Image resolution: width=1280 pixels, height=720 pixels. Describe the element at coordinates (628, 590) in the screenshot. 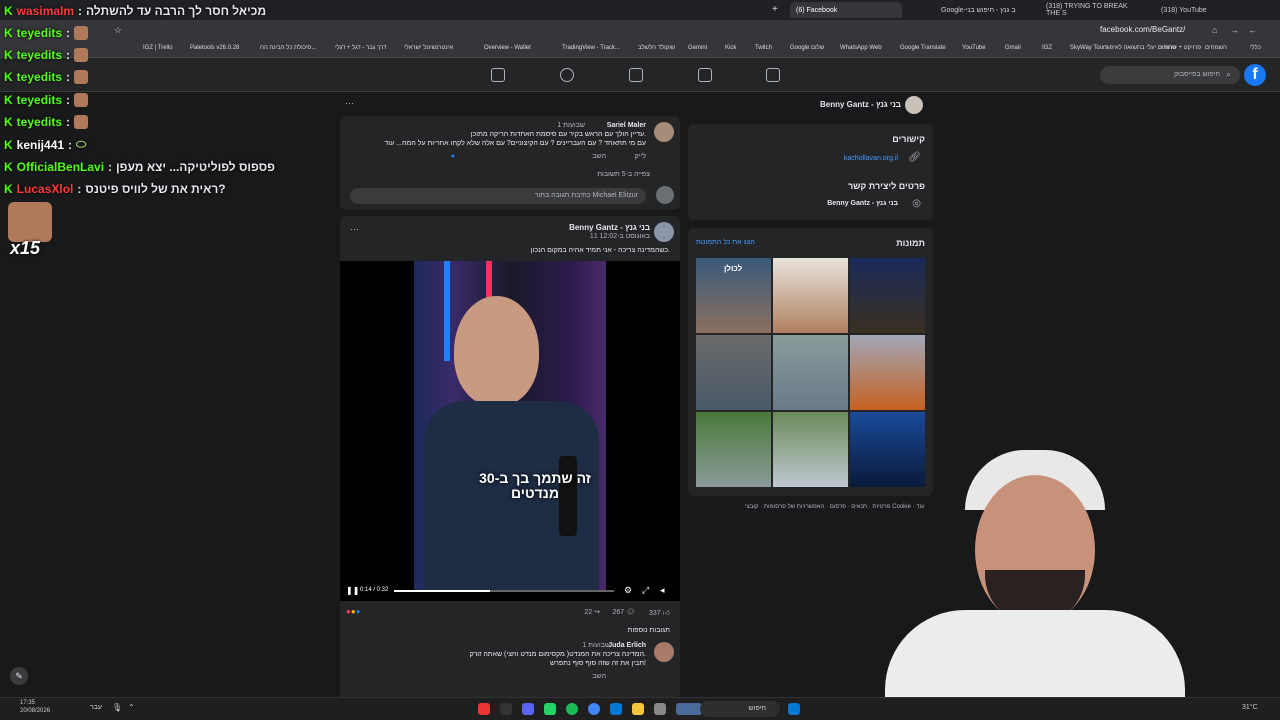

I see `settings-icon: ⚙` at that location.